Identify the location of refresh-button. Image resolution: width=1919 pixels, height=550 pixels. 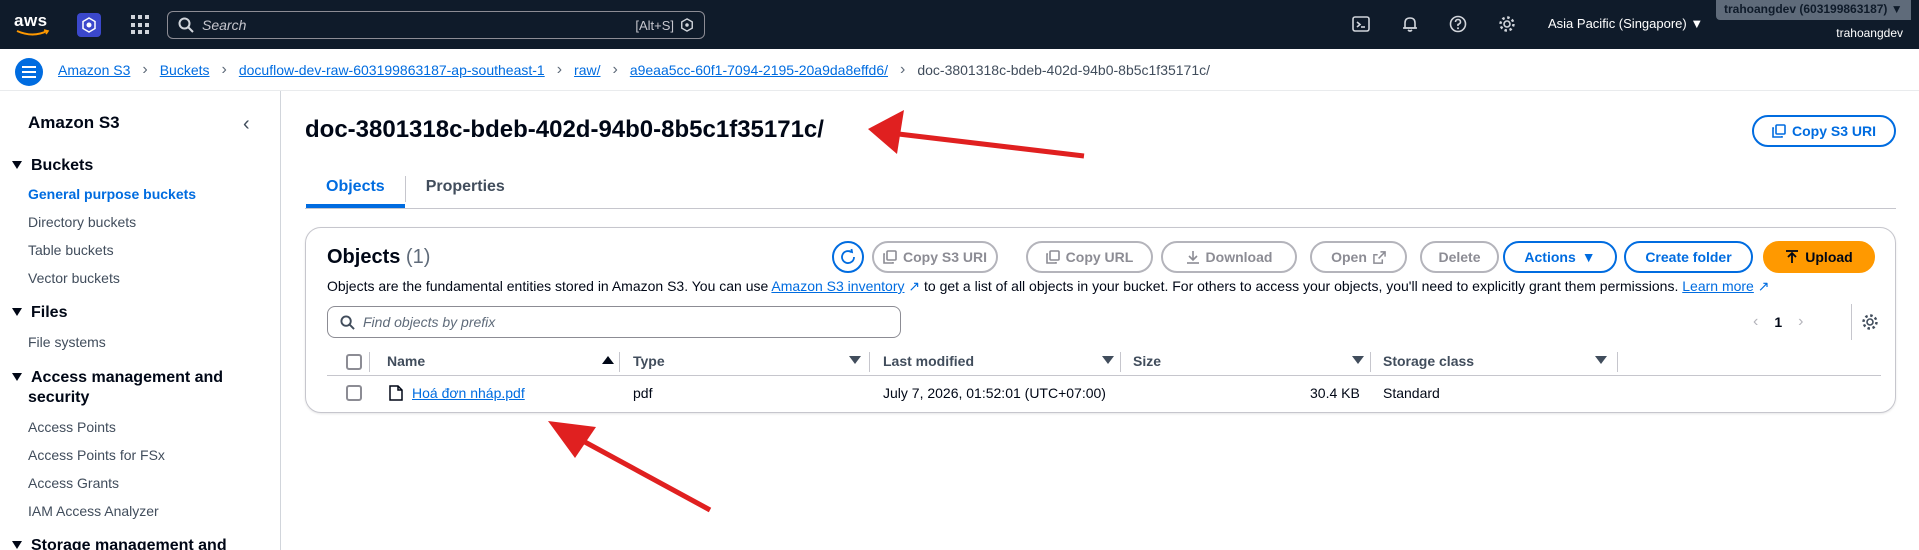
(848, 257).